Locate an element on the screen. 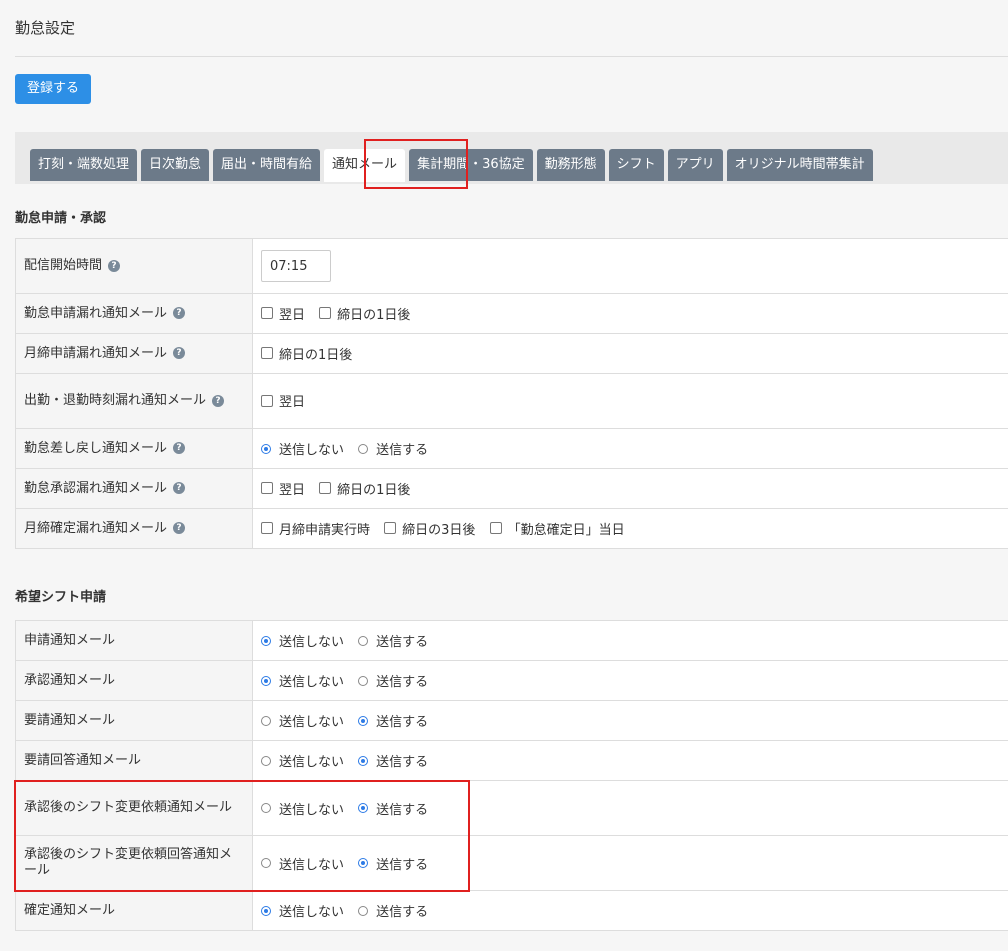 The height and width of the screenshot is (951, 1008). title-divider is located at coordinates (511, 56).